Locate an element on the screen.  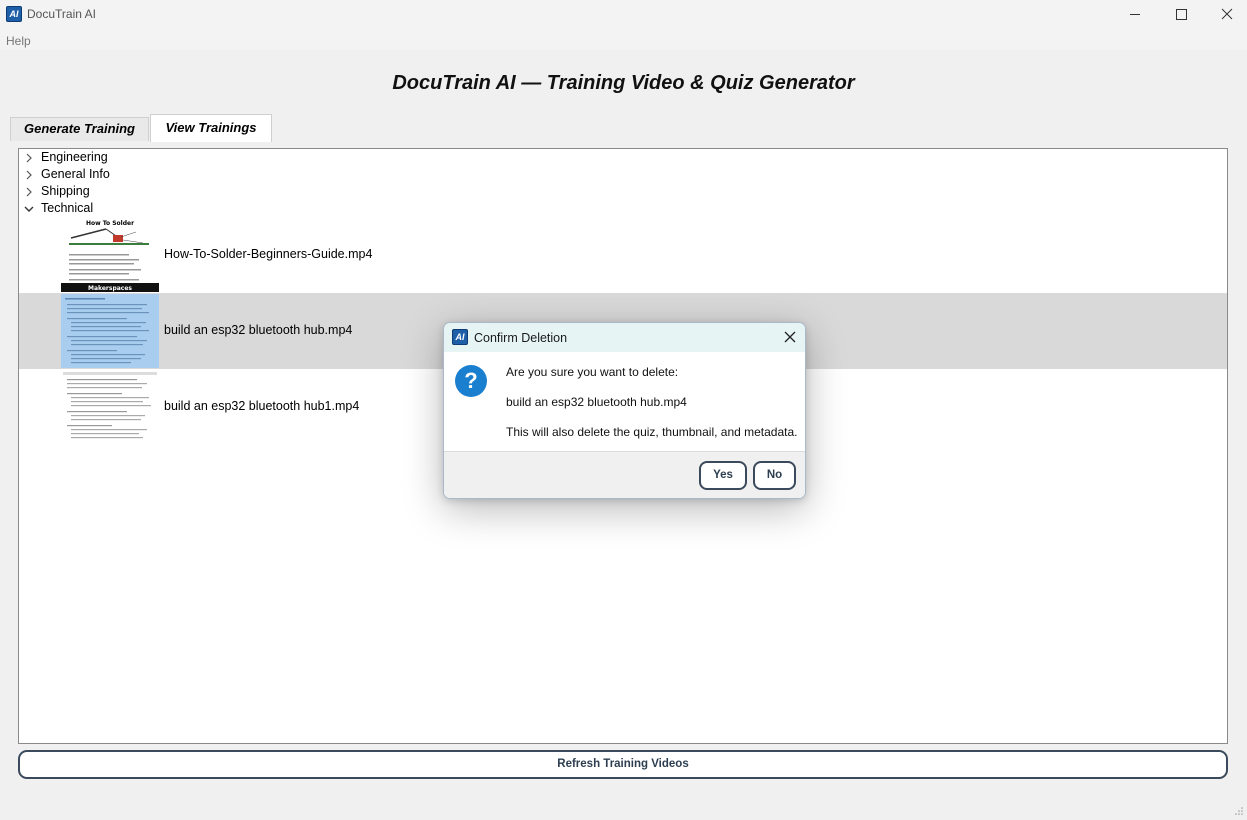
tree-category-label: Shipping is located at coordinates (65, 191).